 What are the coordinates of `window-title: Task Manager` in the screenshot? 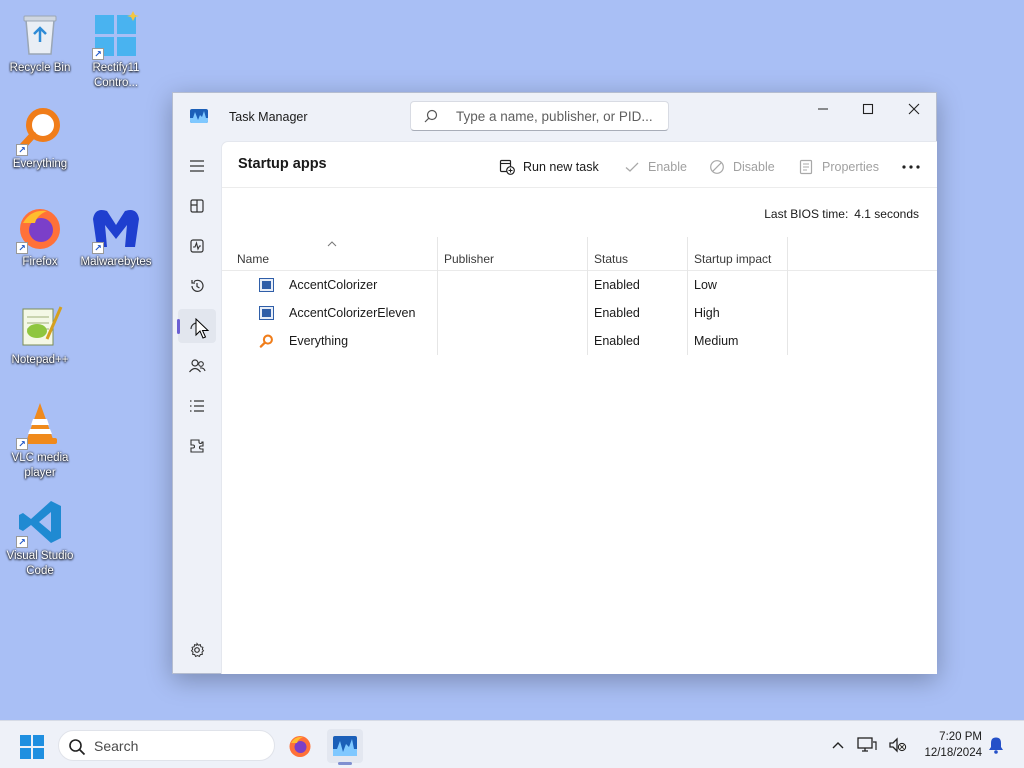 It's located at (268, 117).